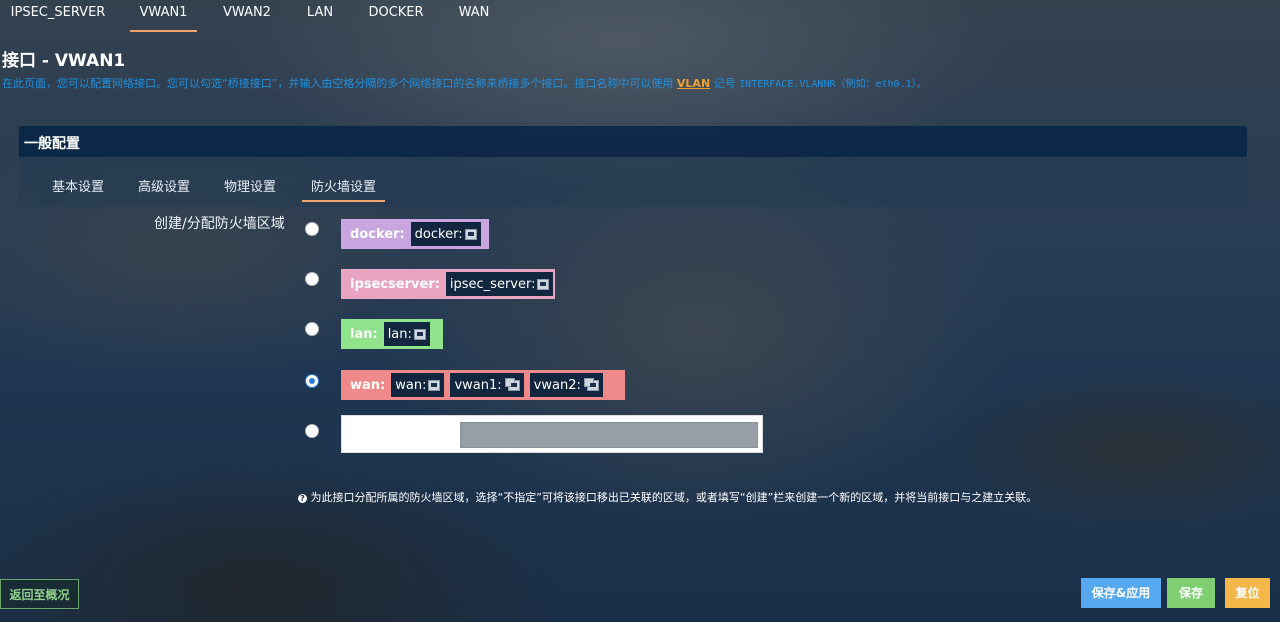  What do you see at coordinates (58, 15) in the screenshot?
I see `tab-ipsec-server: IPSEC_SERVER` at bounding box center [58, 15].